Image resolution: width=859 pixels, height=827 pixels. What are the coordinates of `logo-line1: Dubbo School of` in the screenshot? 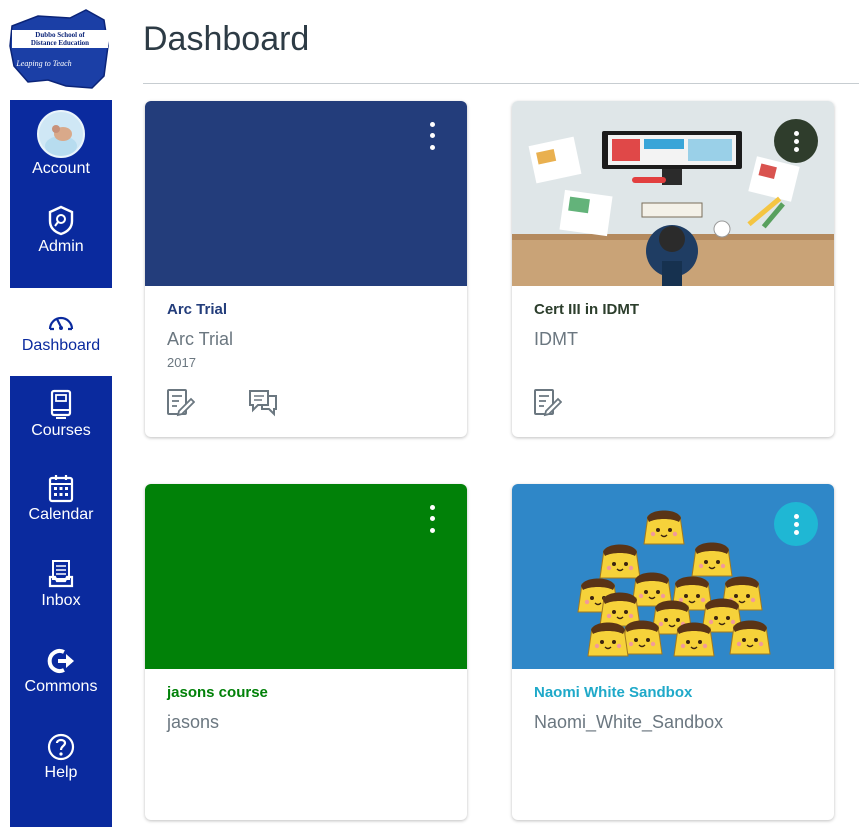 It's located at (60, 35).